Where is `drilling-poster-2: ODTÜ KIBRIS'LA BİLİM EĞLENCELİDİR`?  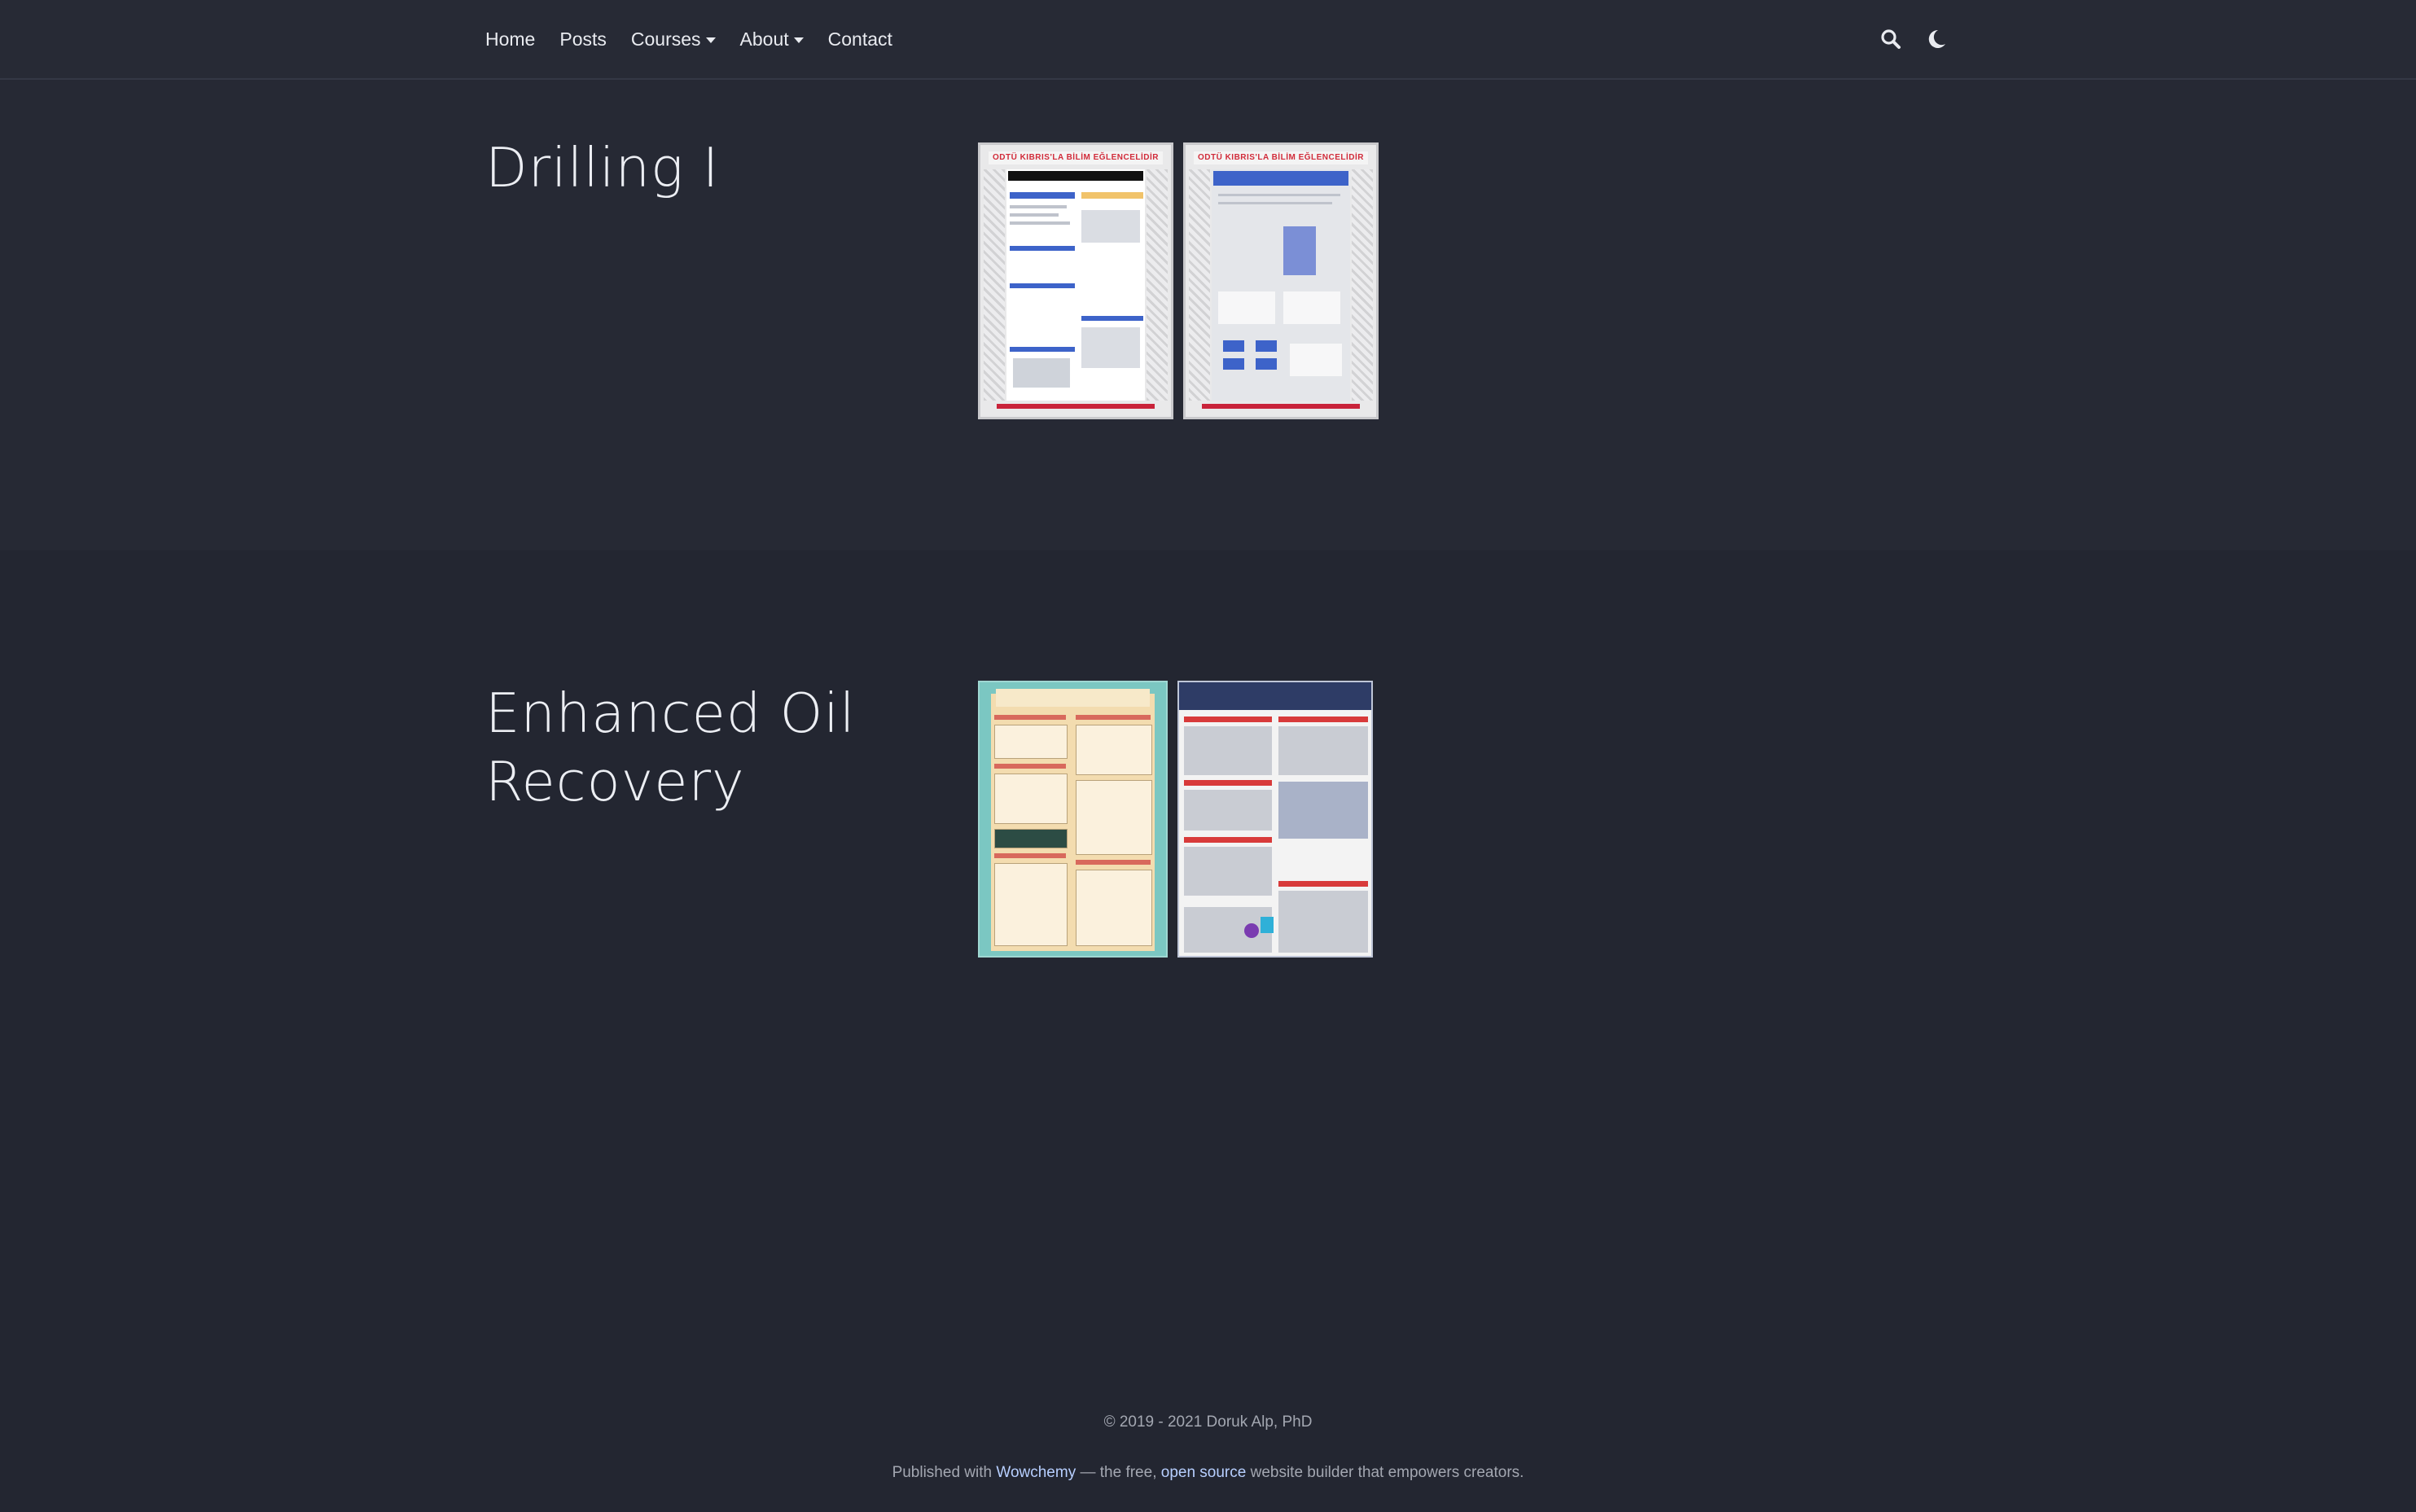
drilling-poster-2: ODTÜ KIBRIS'LA BİLİM EĞLENCELİDİR is located at coordinates (1281, 280).